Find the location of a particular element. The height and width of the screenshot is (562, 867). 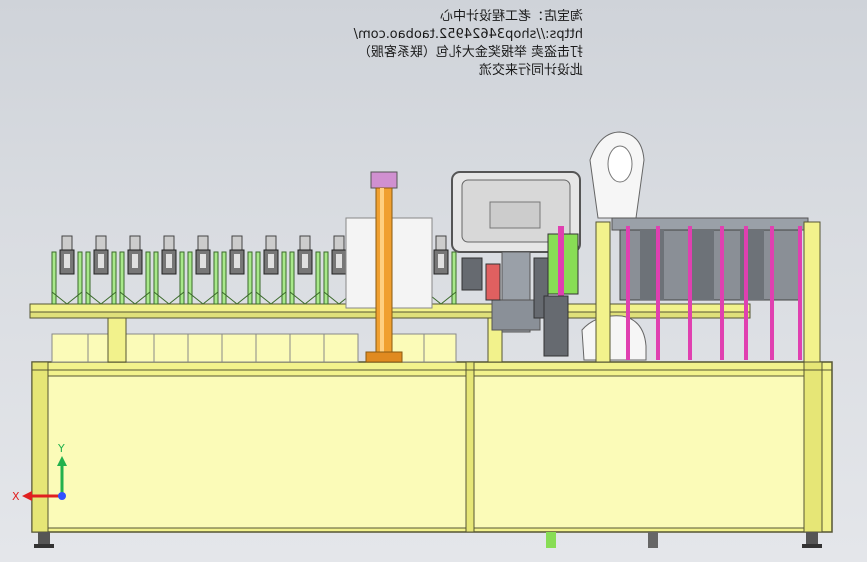

x-axis-label: X is located at coordinates (16, 496).